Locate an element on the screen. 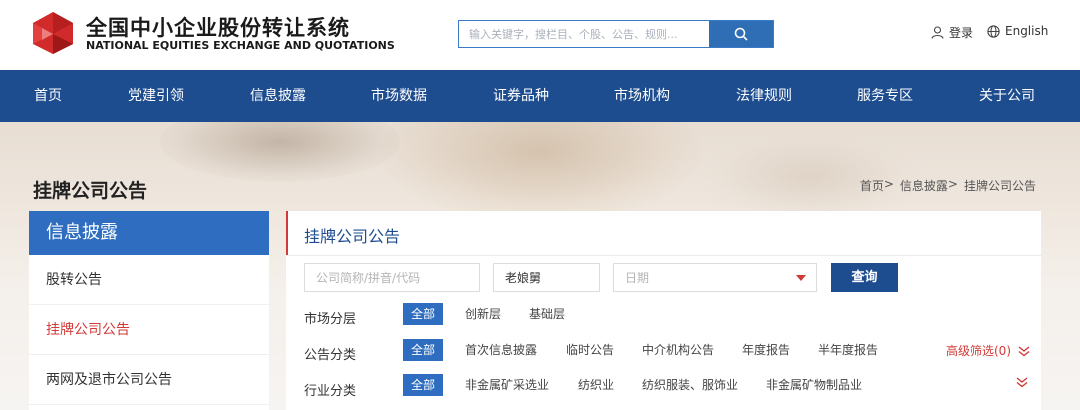 The image size is (1080, 410). advanced-filter-label: 高级筛选(0) is located at coordinates (978, 351).